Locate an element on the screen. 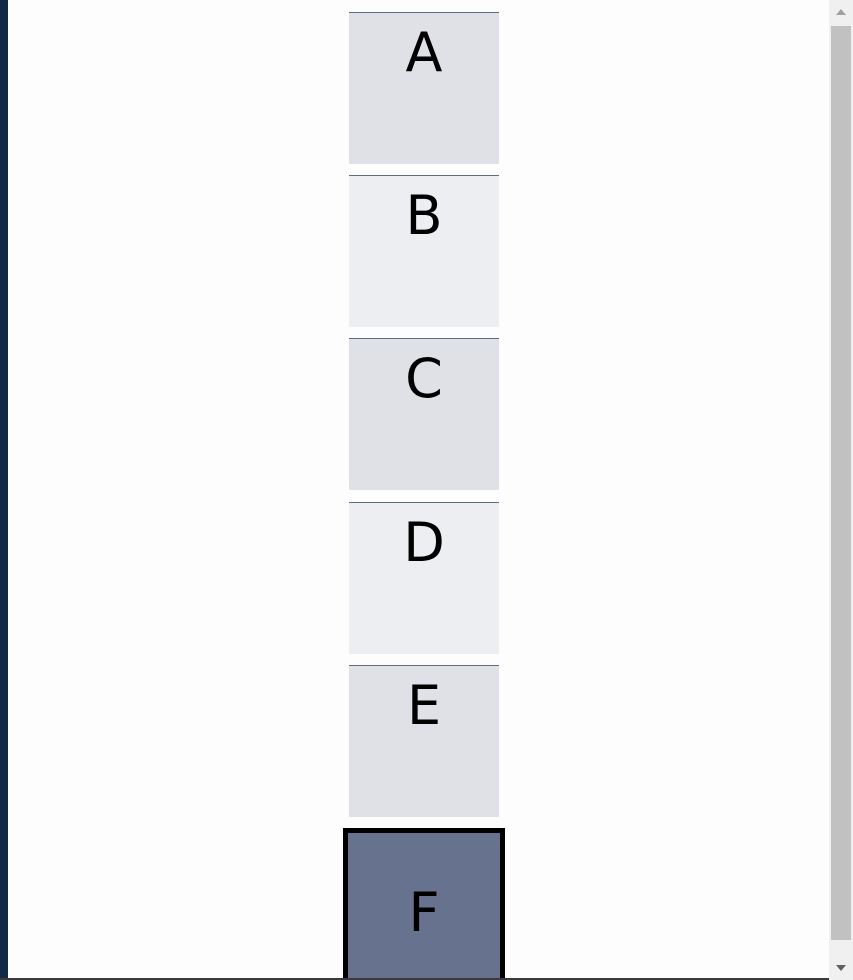  tile-f-selected: F is located at coordinates (424, 904).